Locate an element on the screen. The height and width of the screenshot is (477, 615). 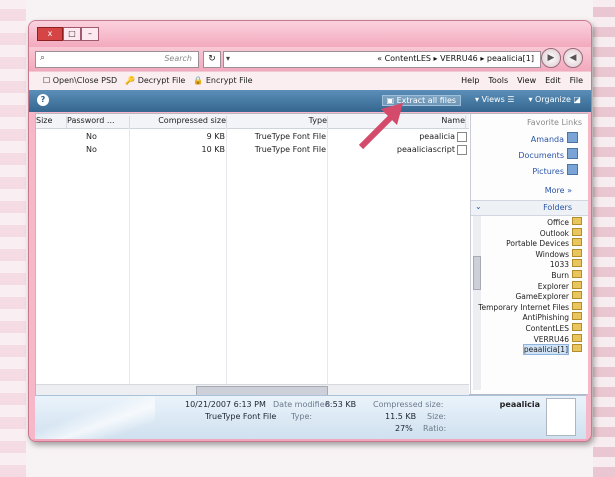
annotation-arrow is located at coordinates (380, 126).